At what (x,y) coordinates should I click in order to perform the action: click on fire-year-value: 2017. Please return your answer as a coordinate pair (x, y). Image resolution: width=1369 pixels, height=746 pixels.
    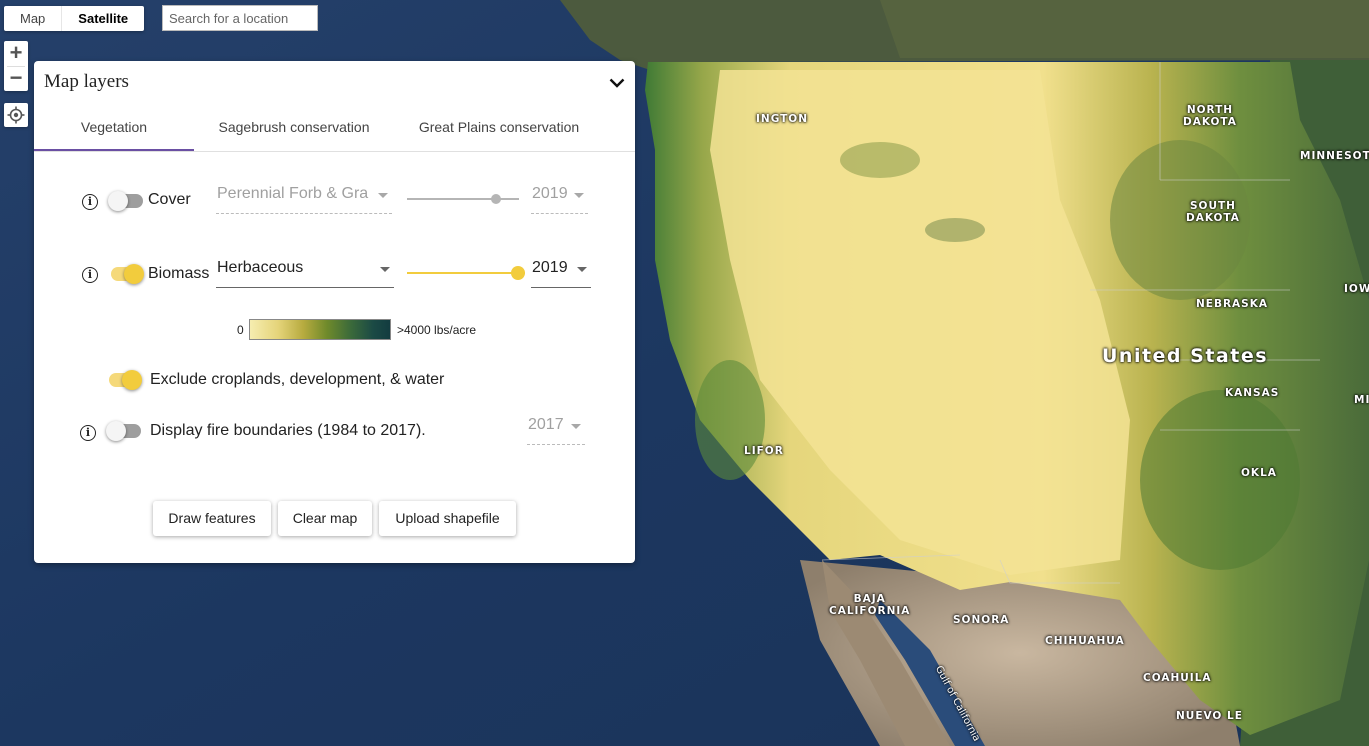
    Looking at the image, I should click on (546, 424).